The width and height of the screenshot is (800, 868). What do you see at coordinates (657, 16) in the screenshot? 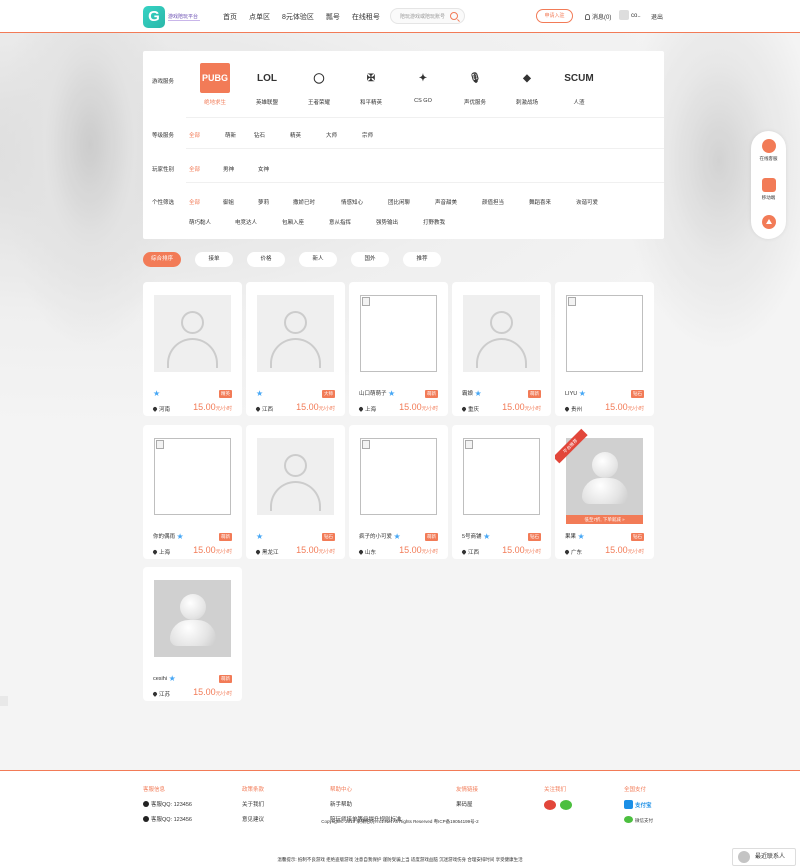
I see `logout-link: 退出` at bounding box center [657, 16].